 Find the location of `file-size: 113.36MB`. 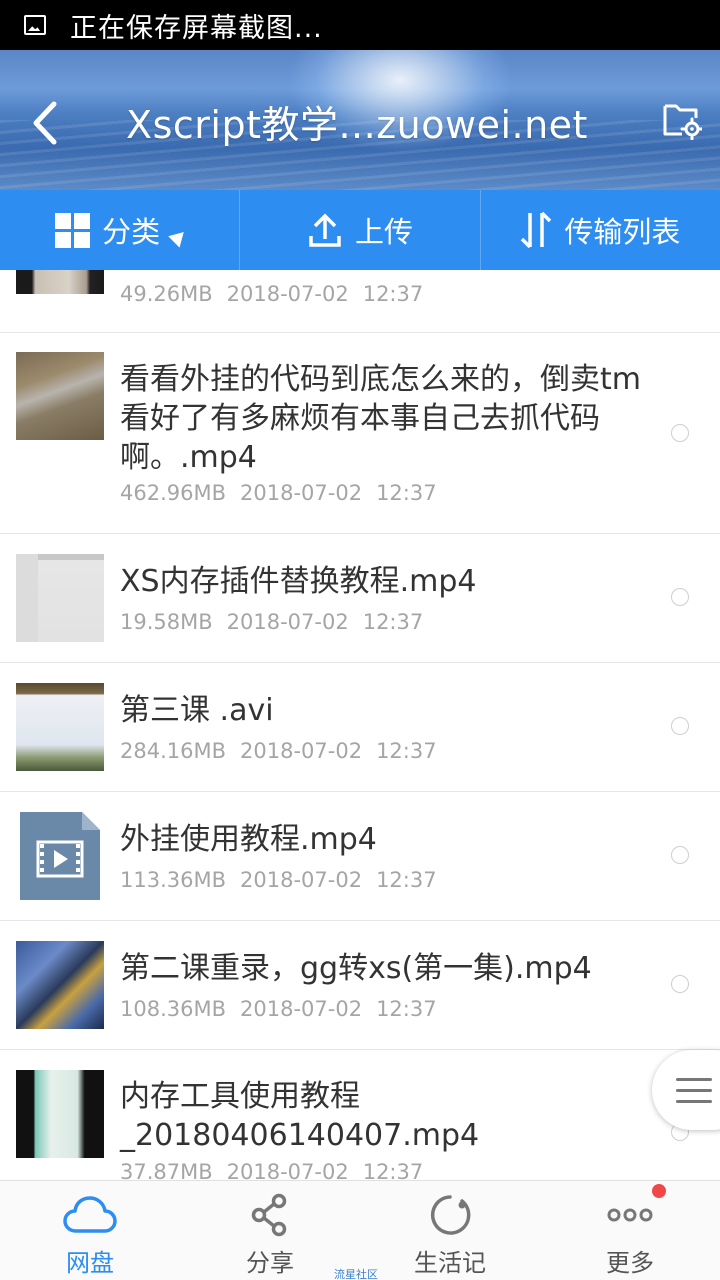

file-size: 113.36MB is located at coordinates (173, 880).